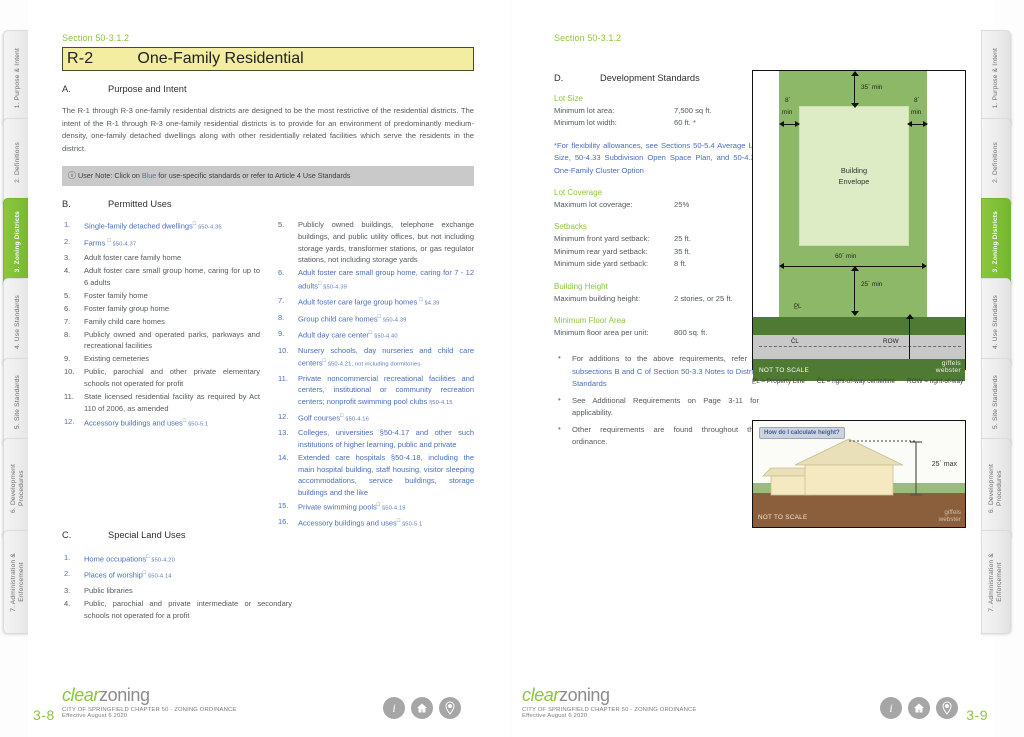 The width and height of the screenshot is (1024, 737). What do you see at coordinates (685, 123) in the screenshot?
I see `standards-row-value: 60 ft. *` at bounding box center [685, 123].